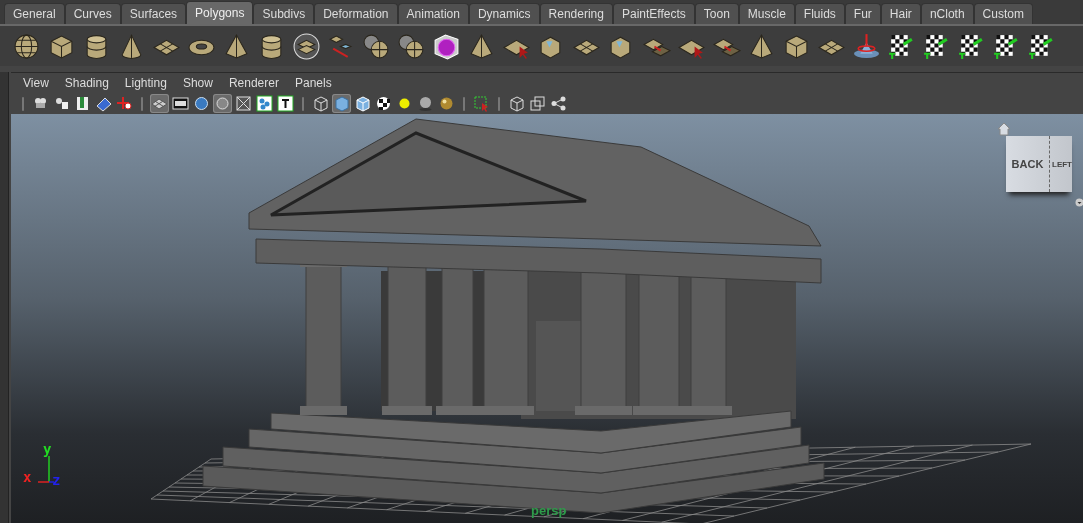  Describe the element at coordinates (576, 13) in the screenshot. I see `shelf-tab: Rendering` at that location.